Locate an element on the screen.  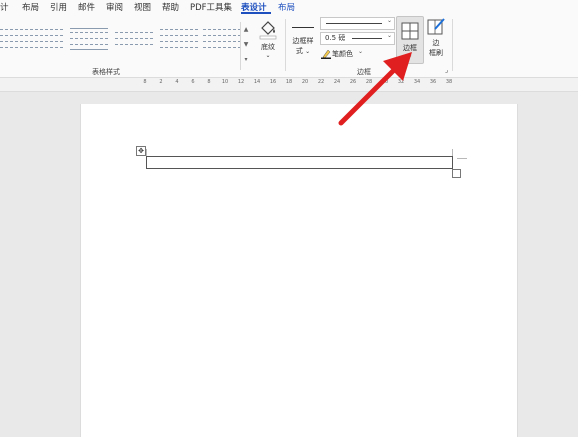
pen-style-dropdown: ⌄ is located at coordinates (357, 23).